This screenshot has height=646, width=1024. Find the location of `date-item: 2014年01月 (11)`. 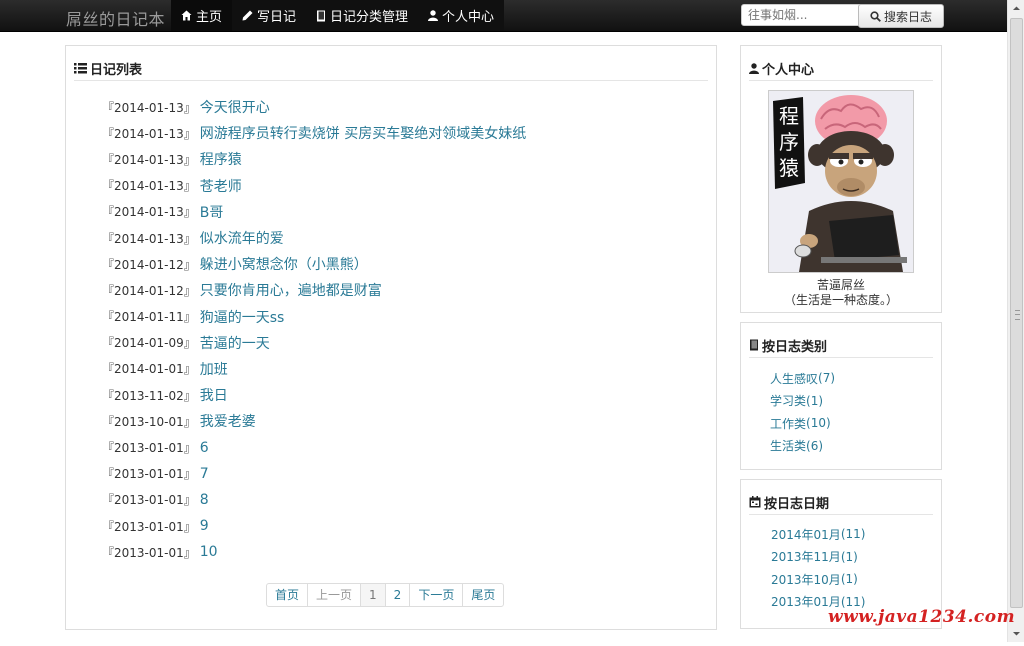

date-item: 2014年01月 (11) is located at coordinates (818, 534).